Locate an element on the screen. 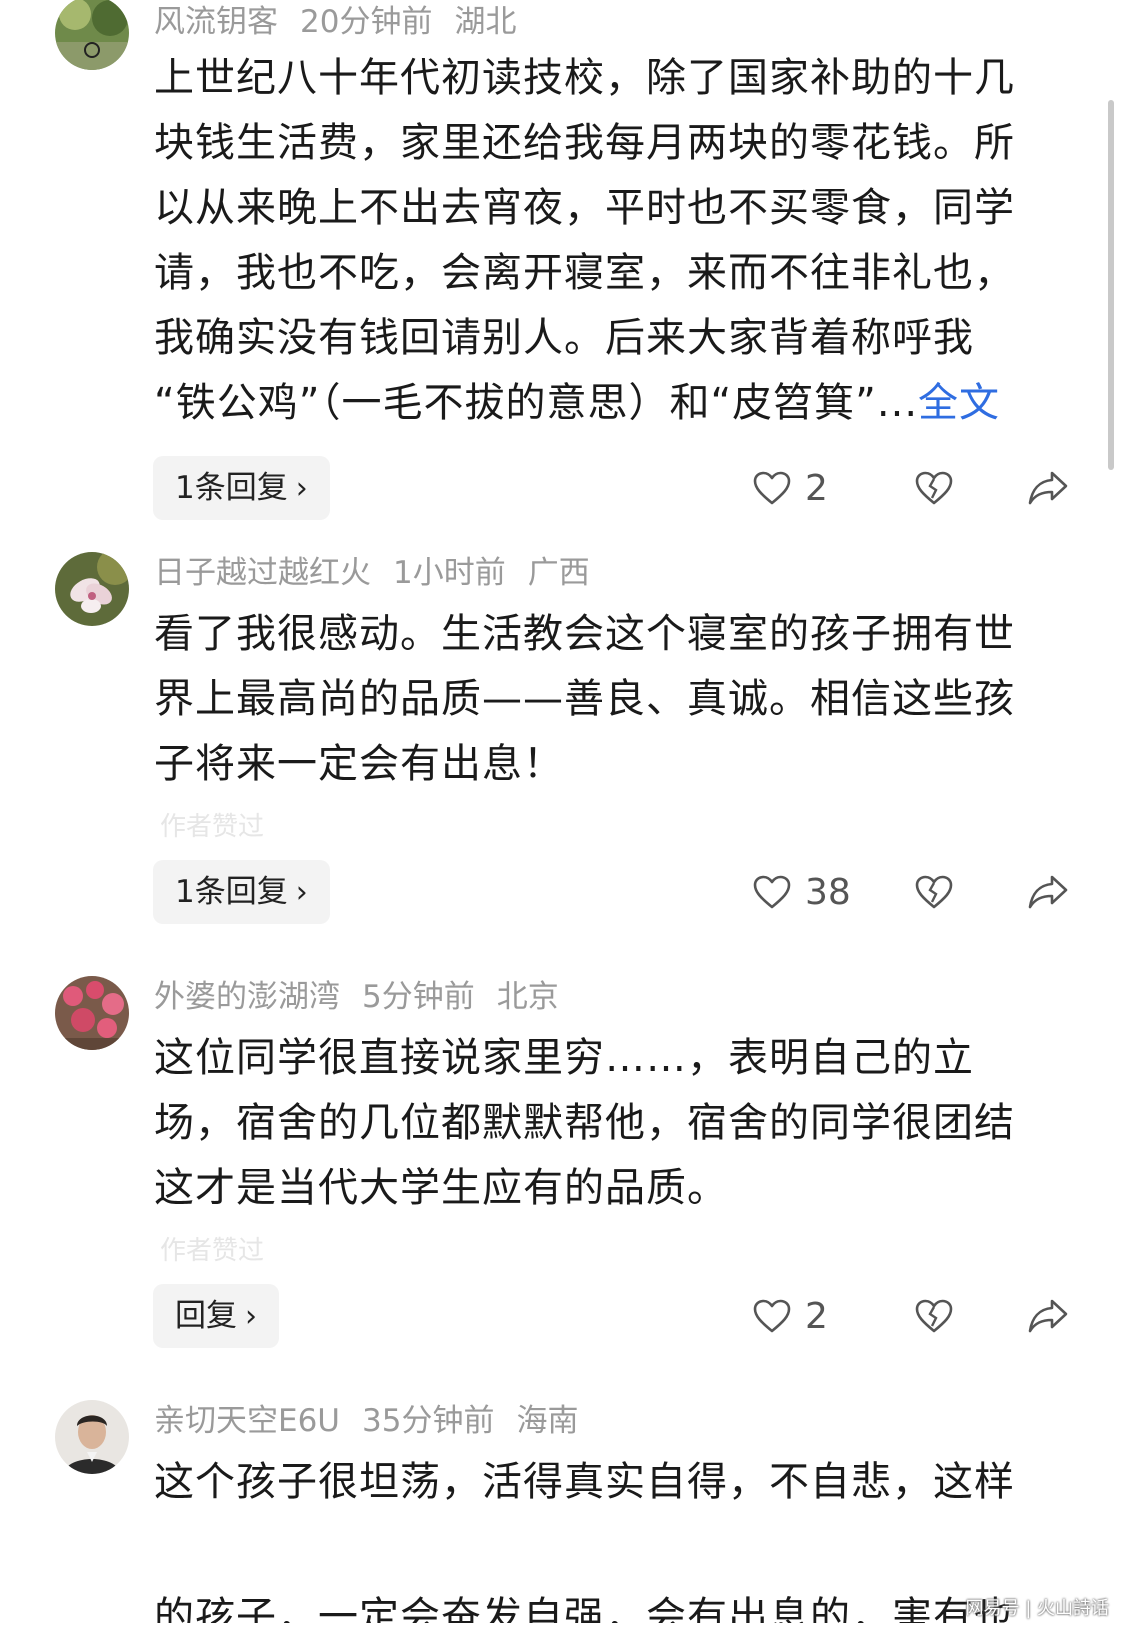 The height and width of the screenshot is (1628, 1125). comment-meta: 外婆的澎湖湾 5分钟前 北京 is located at coordinates (367, 997).